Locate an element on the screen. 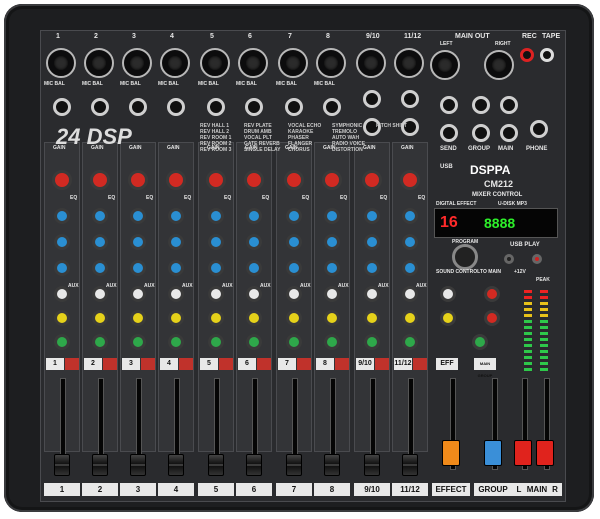 Image resolution: width=600 pixels, height=519 pixels. channel-button: 4 is located at coordinates (169, 364).